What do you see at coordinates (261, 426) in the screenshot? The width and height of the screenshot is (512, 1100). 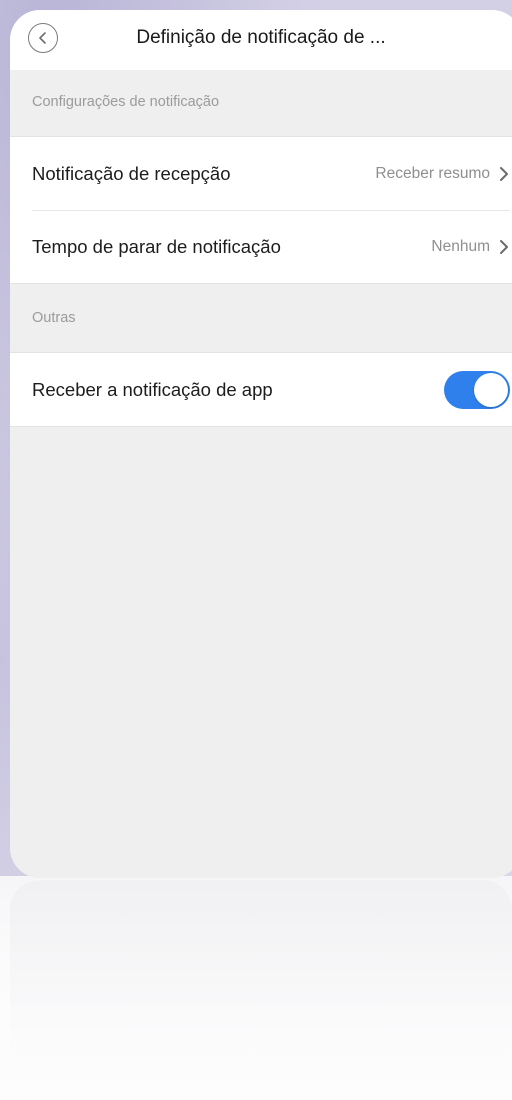 I see `divider` at bounding box center [261, 426].